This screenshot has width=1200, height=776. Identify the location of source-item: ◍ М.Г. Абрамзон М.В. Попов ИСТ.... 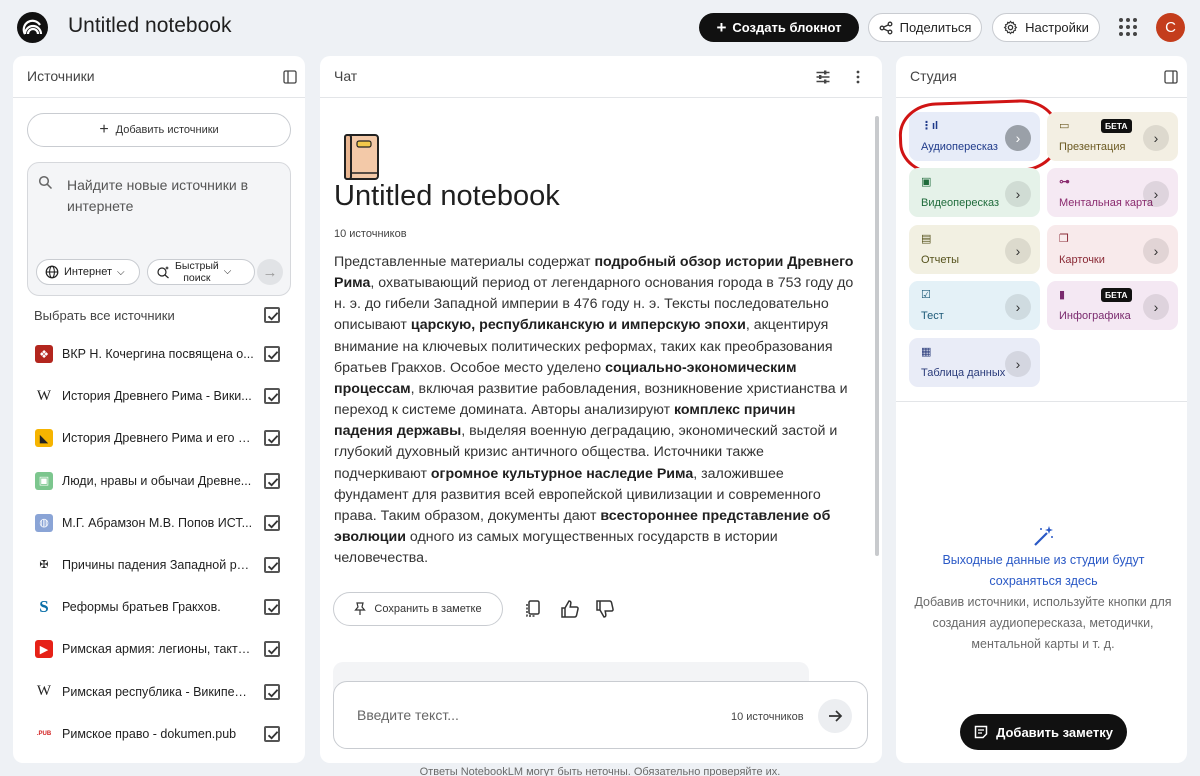
(159, 523).